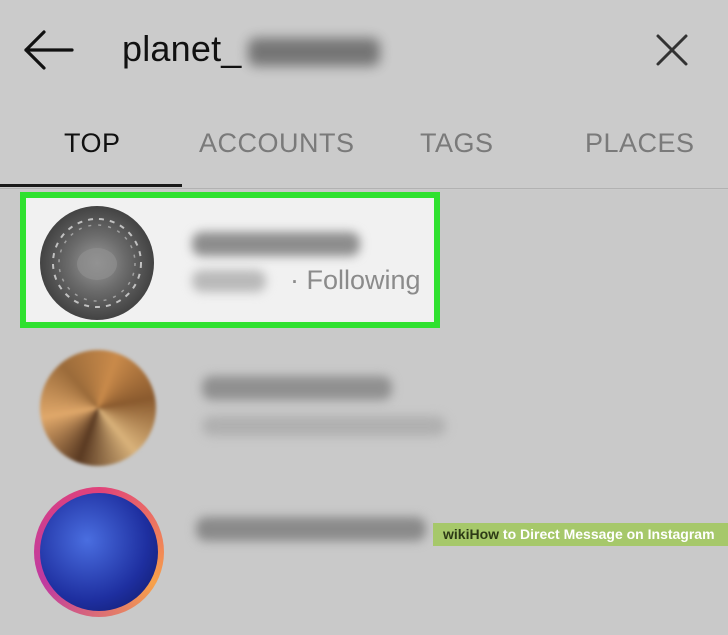 The height and width of the screenshot is (635, 728). I want to click on watermark-banner: wikiHow to Direct Message on Instagram, so click(580, 534).